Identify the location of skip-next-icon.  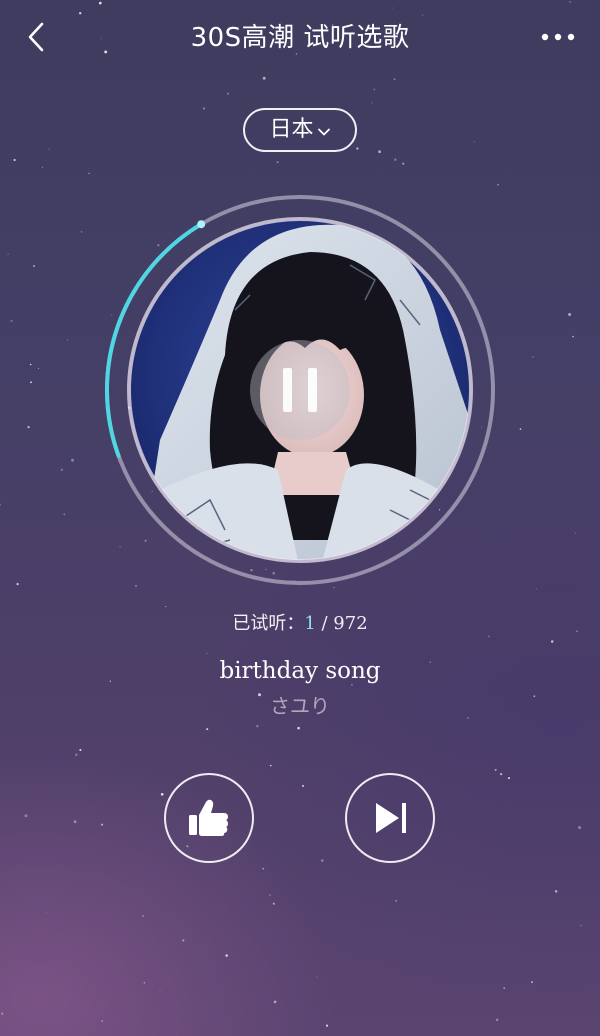
(391, 818).